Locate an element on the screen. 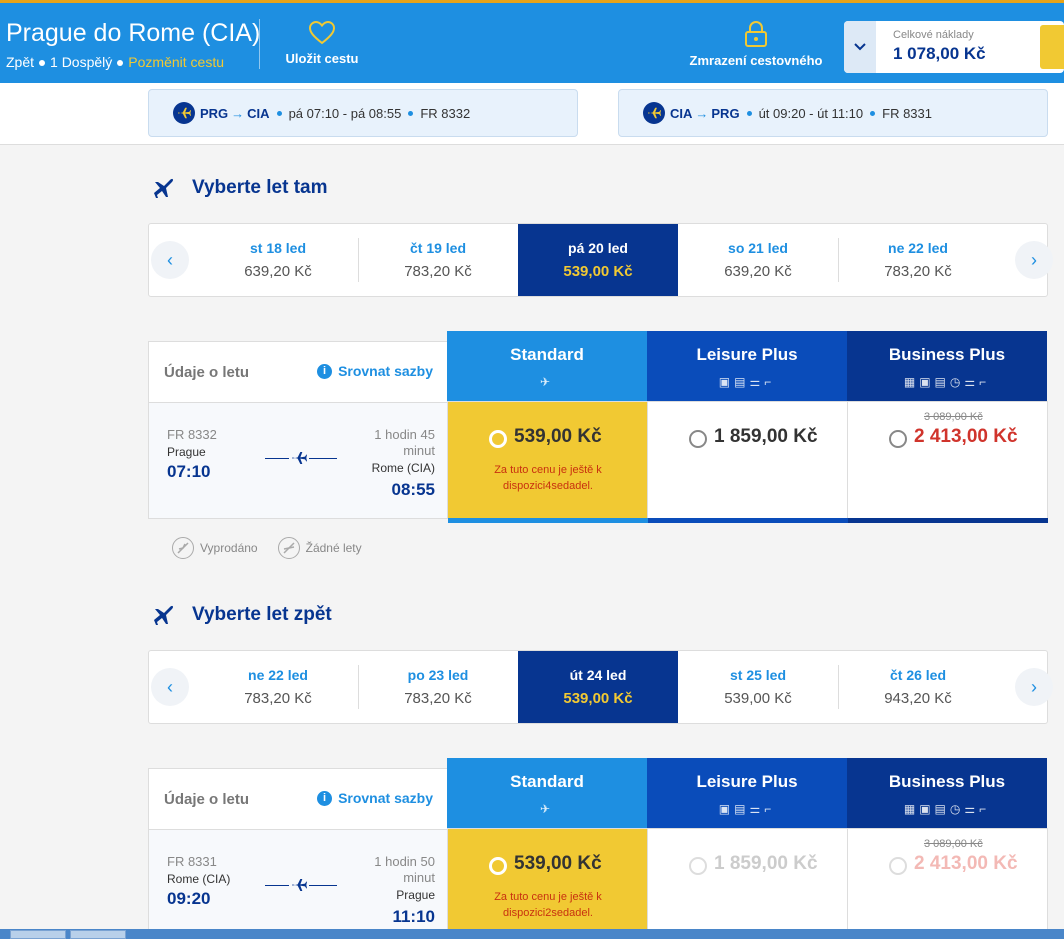 Image resolution: width=1064 pixels, height=939 pixels. return-flight-chip: CIA → PRG út 09:20 - út 11:10 FR 8331 is located at coordinates (833, 113).